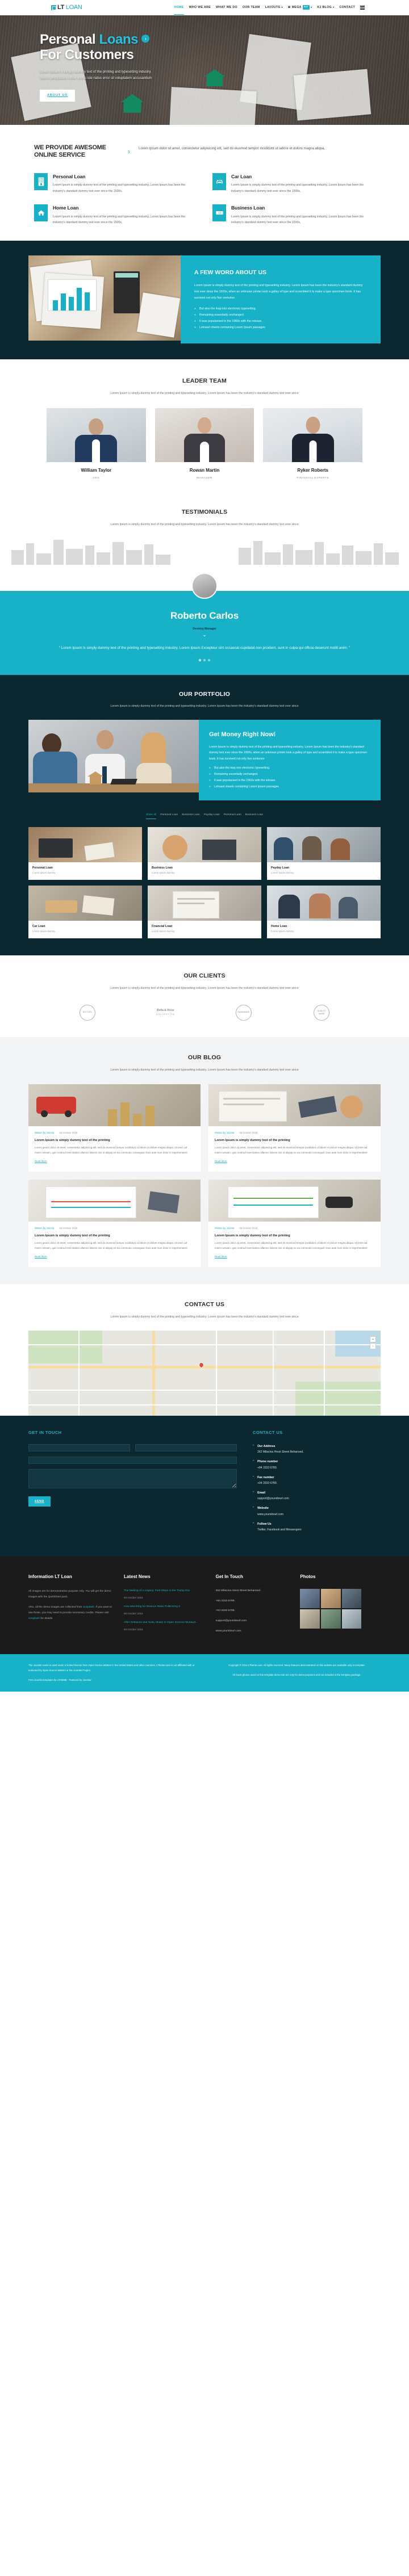  Describe the element at coordinates (322, 1013) in the screenshot. I see `client-logo: QUALITY MARK` at that location.